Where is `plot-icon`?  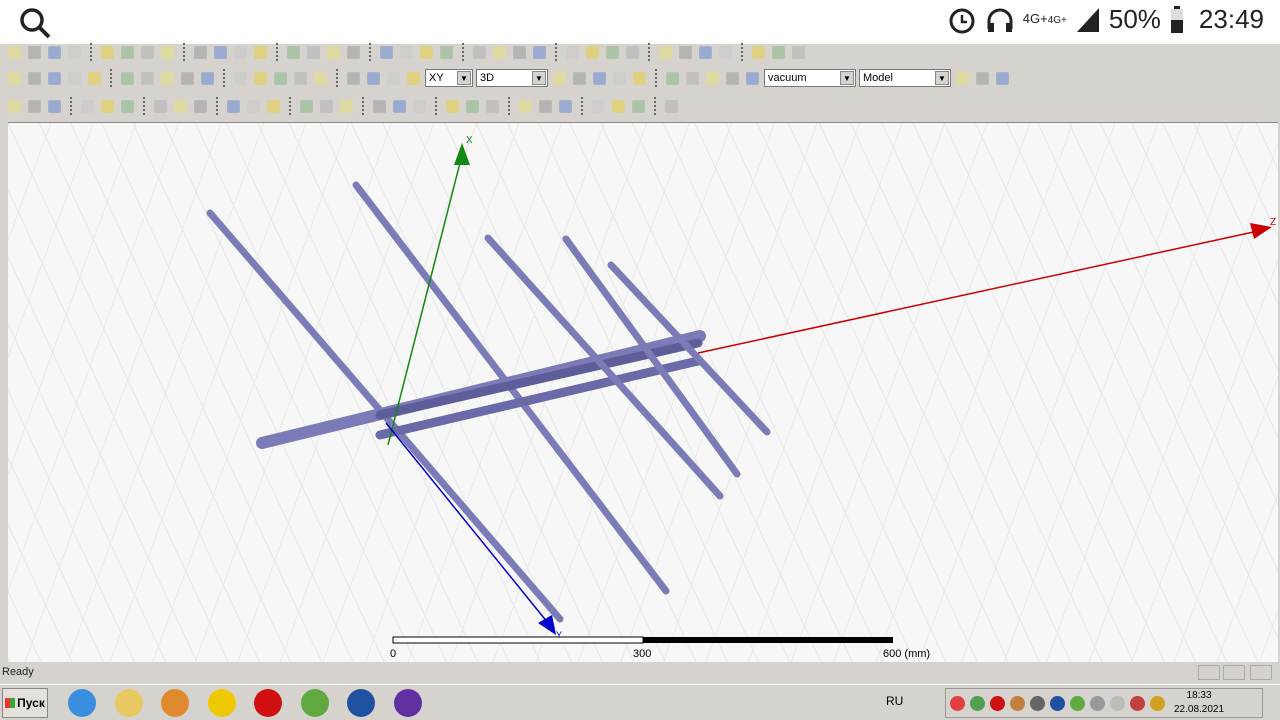
plot-icon is located at coordinates (426, 52).